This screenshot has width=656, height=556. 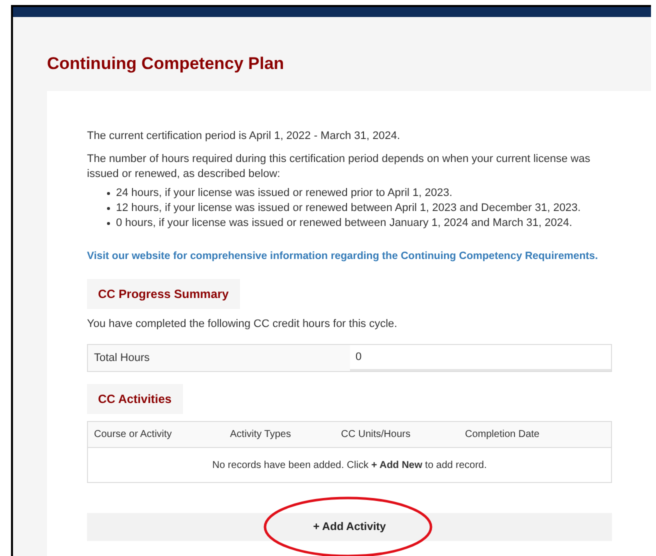 I want to click on summary-text: You have completed the following CC credit hours for this cycle., so click(x=242, y=324).